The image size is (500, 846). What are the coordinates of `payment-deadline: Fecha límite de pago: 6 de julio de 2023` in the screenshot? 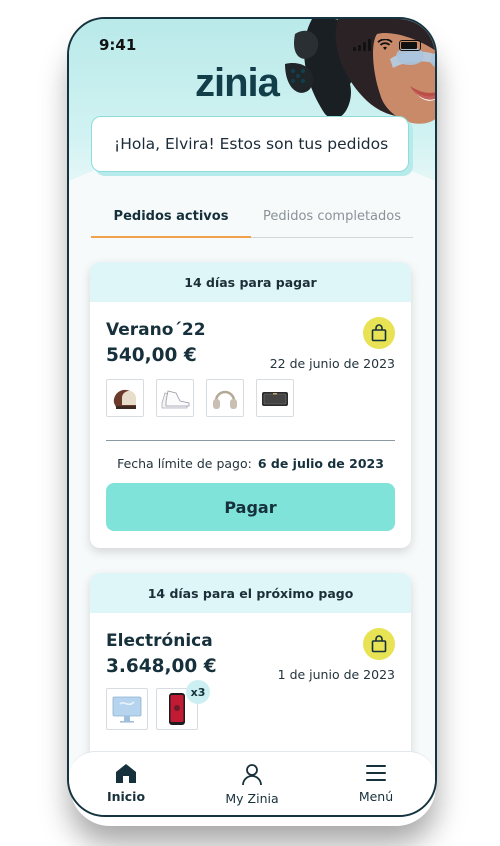 It's located at (250, 463).